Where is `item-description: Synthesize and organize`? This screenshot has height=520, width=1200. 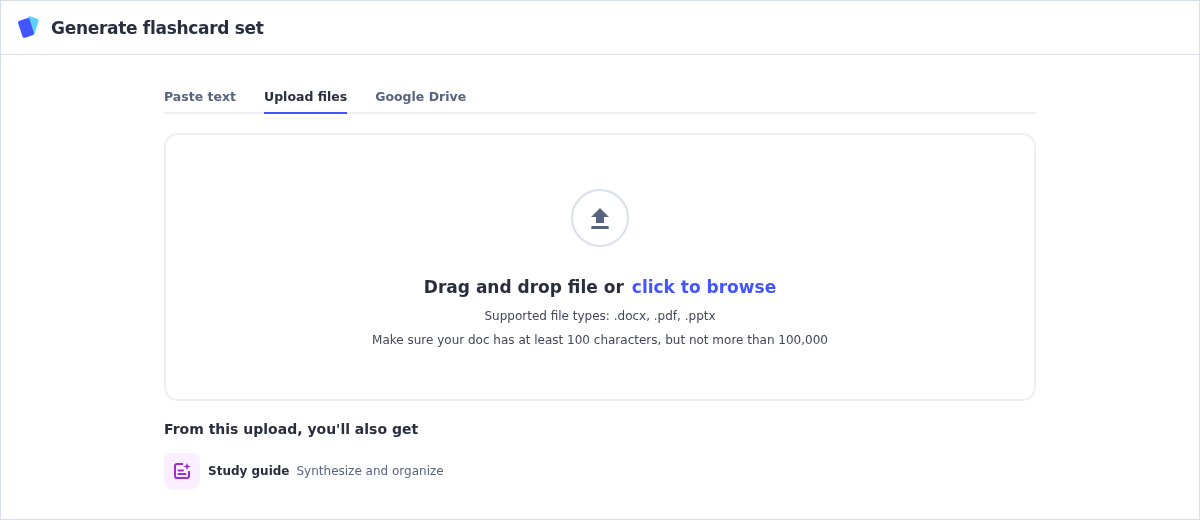 item-description: Synthesize and organize is located at coordinates (370, 471).